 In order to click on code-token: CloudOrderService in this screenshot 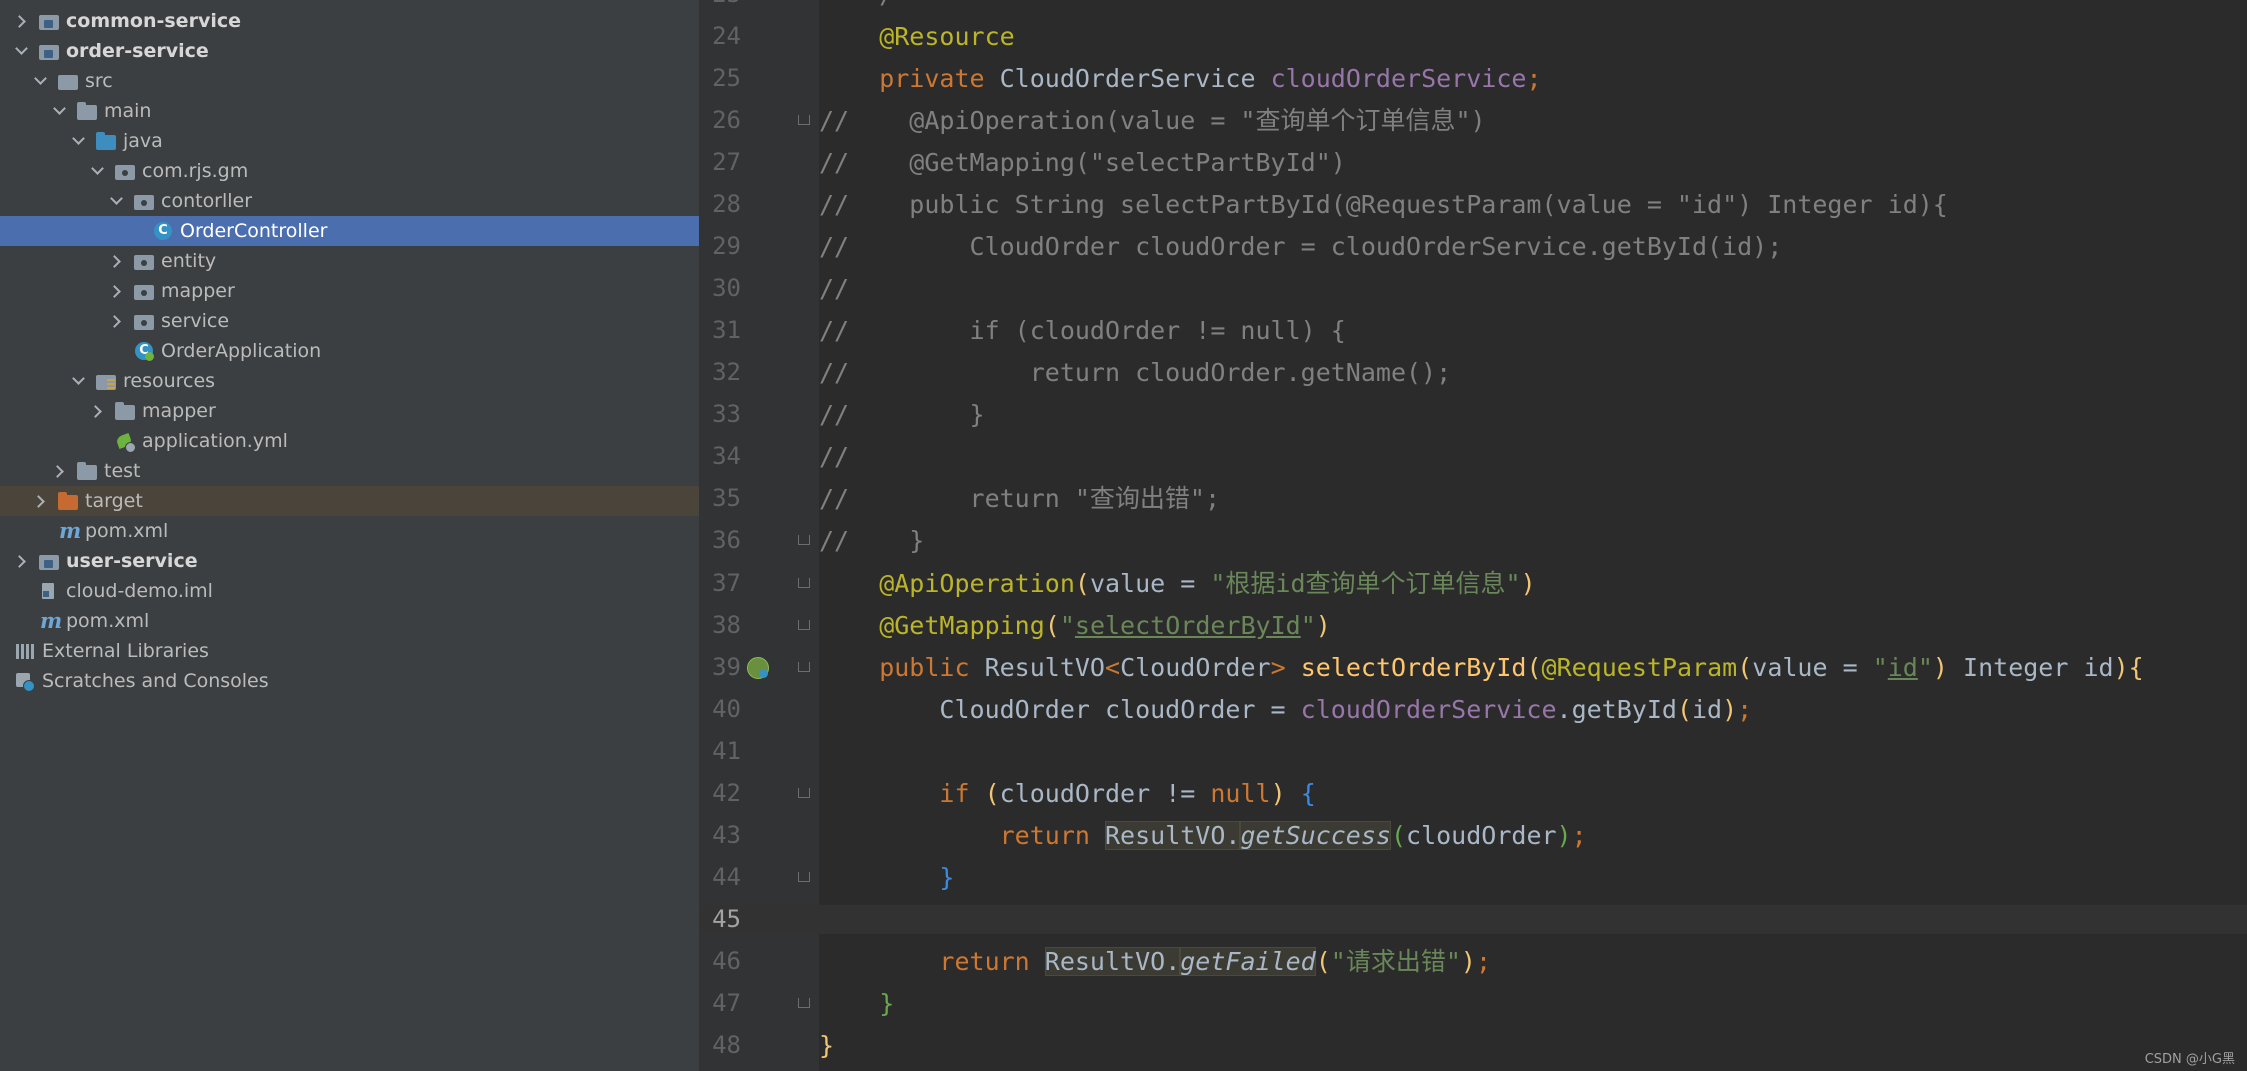, I will do `click(1135, 78)`.